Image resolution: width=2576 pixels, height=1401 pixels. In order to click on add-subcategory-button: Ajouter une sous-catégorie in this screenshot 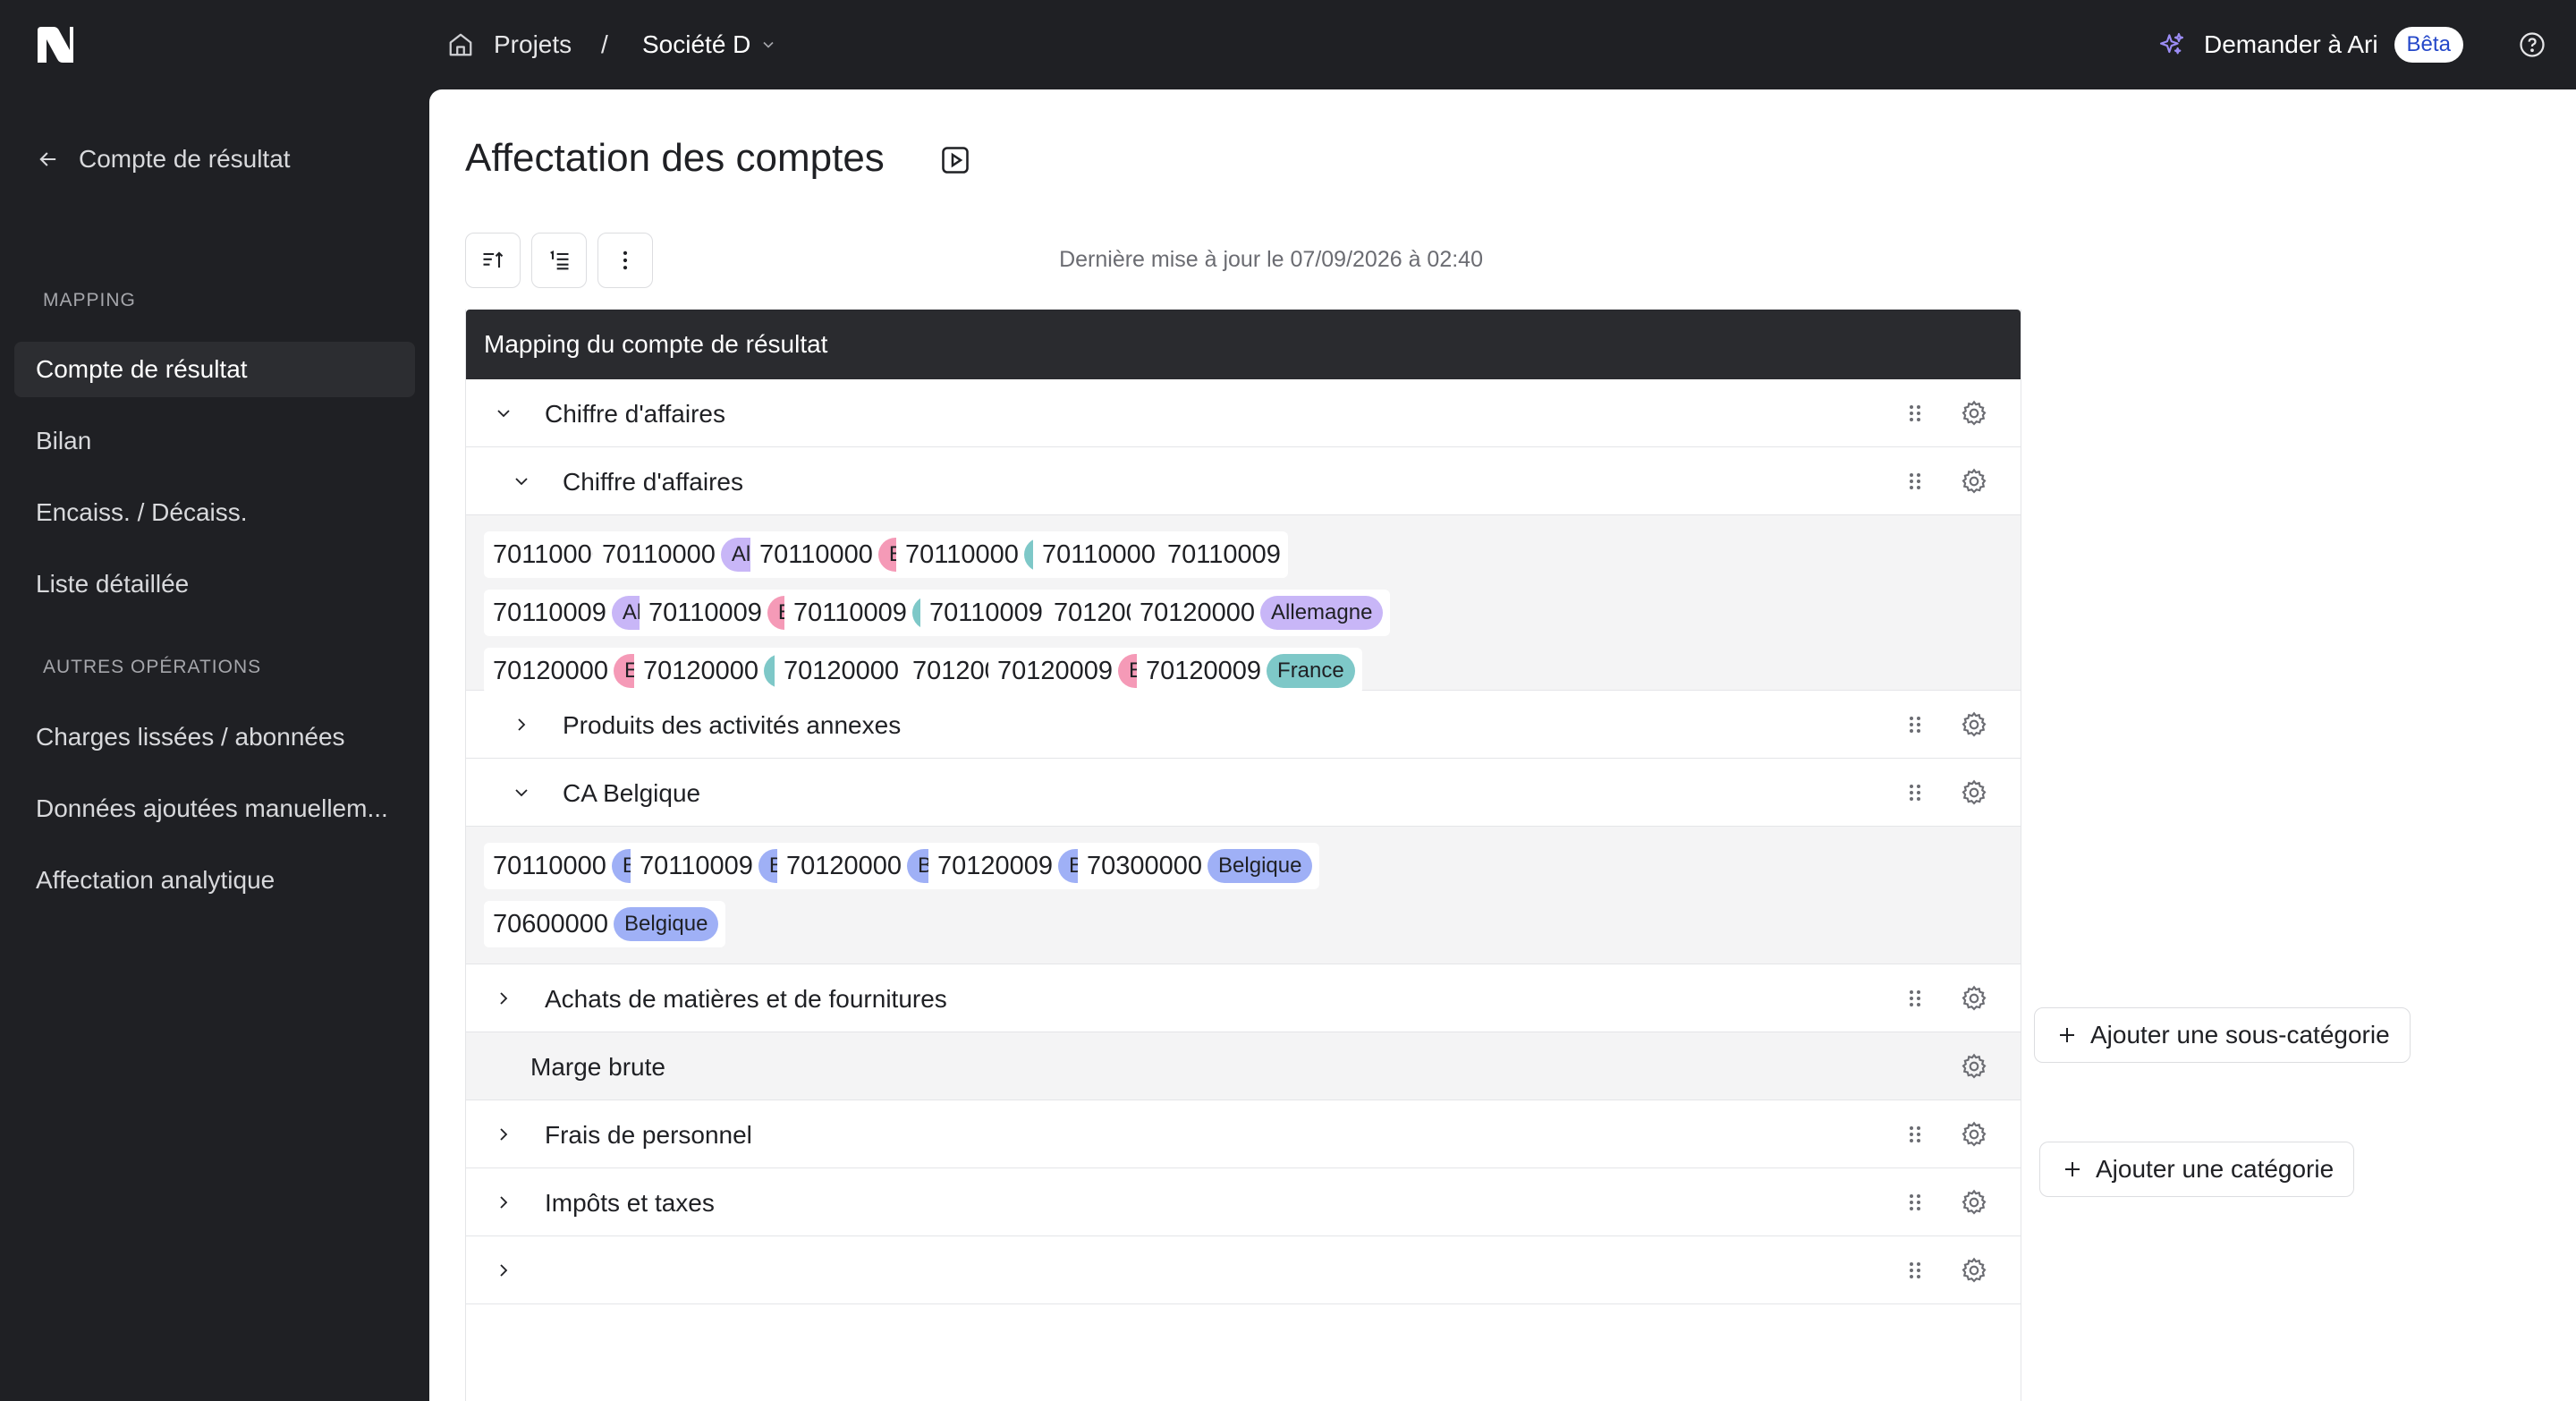, I will do `click(2222, 1035)`.